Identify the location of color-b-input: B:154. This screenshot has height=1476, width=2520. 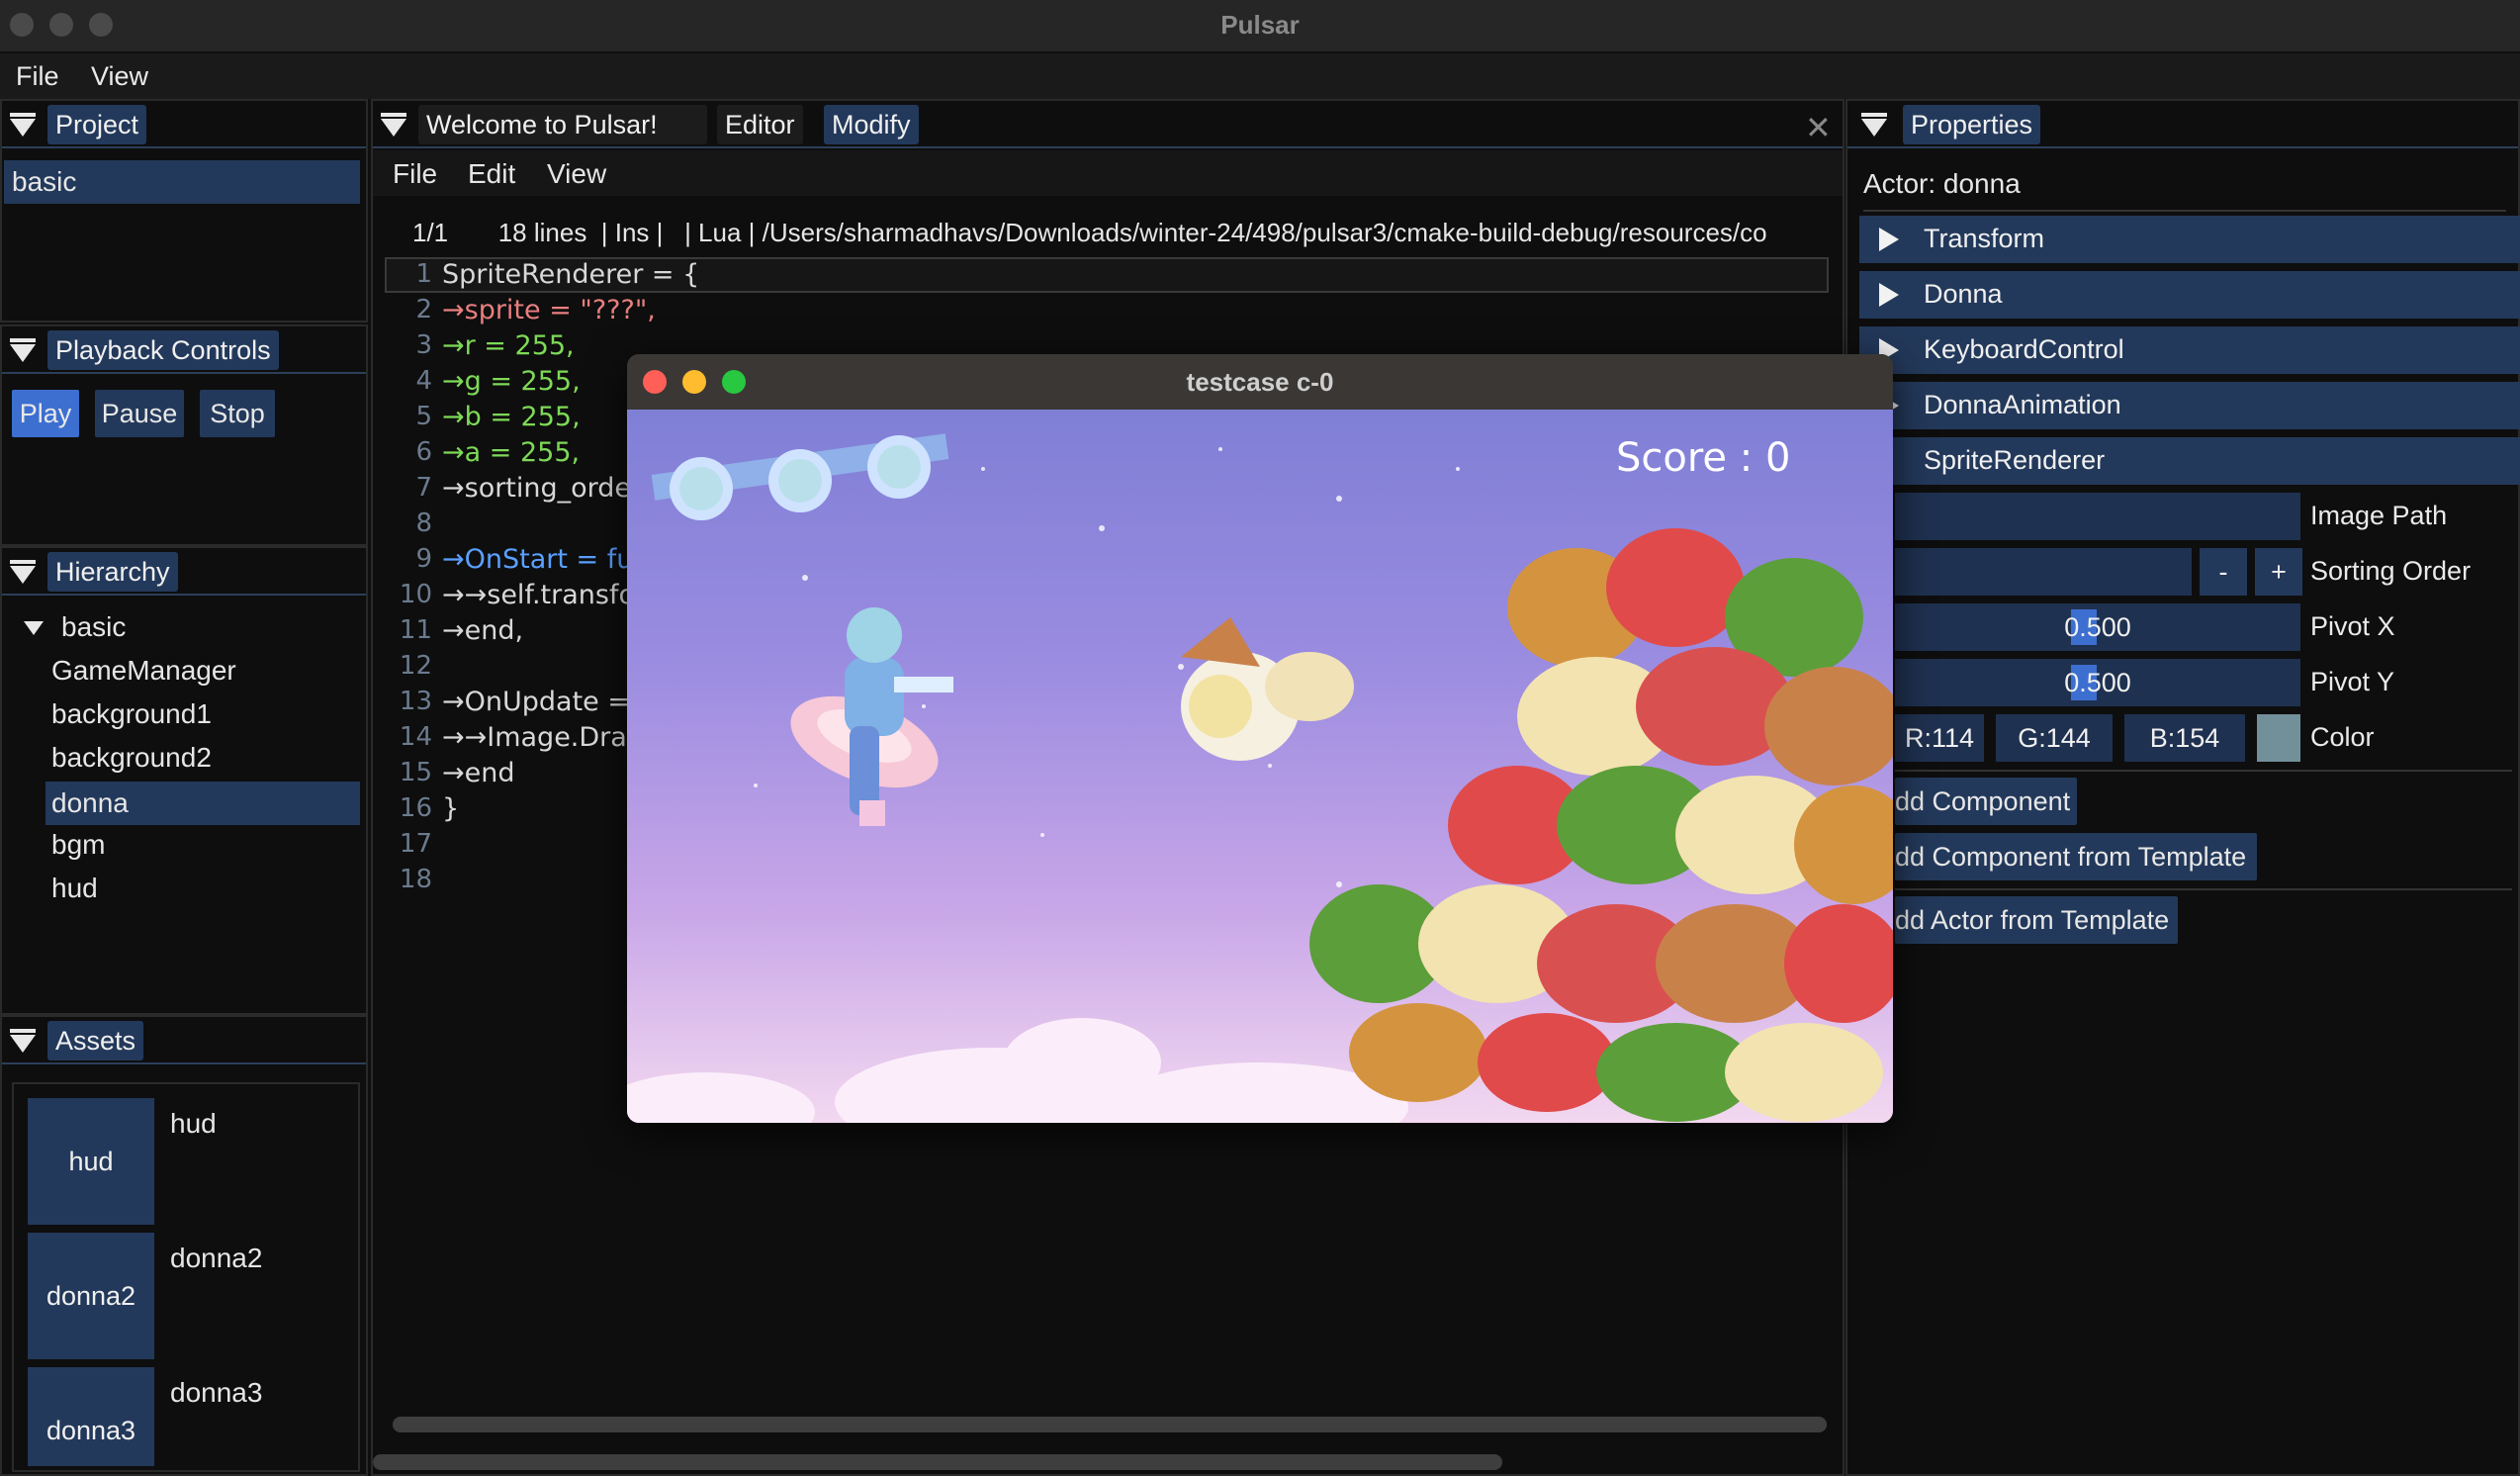
(2184, 738).